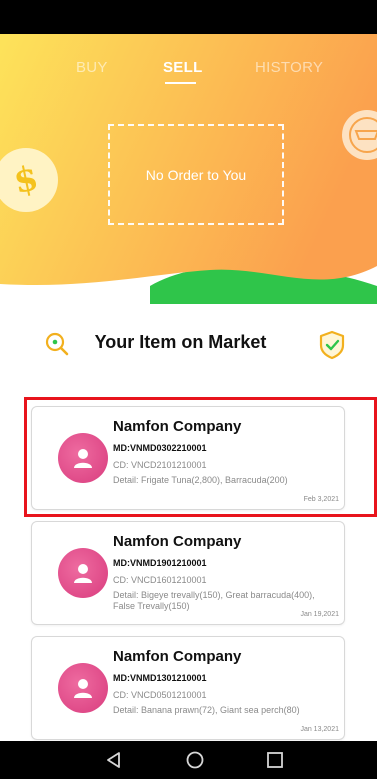 This screenshot has width=377, height=779. I want to click on recents-icon, so click(275, 762).